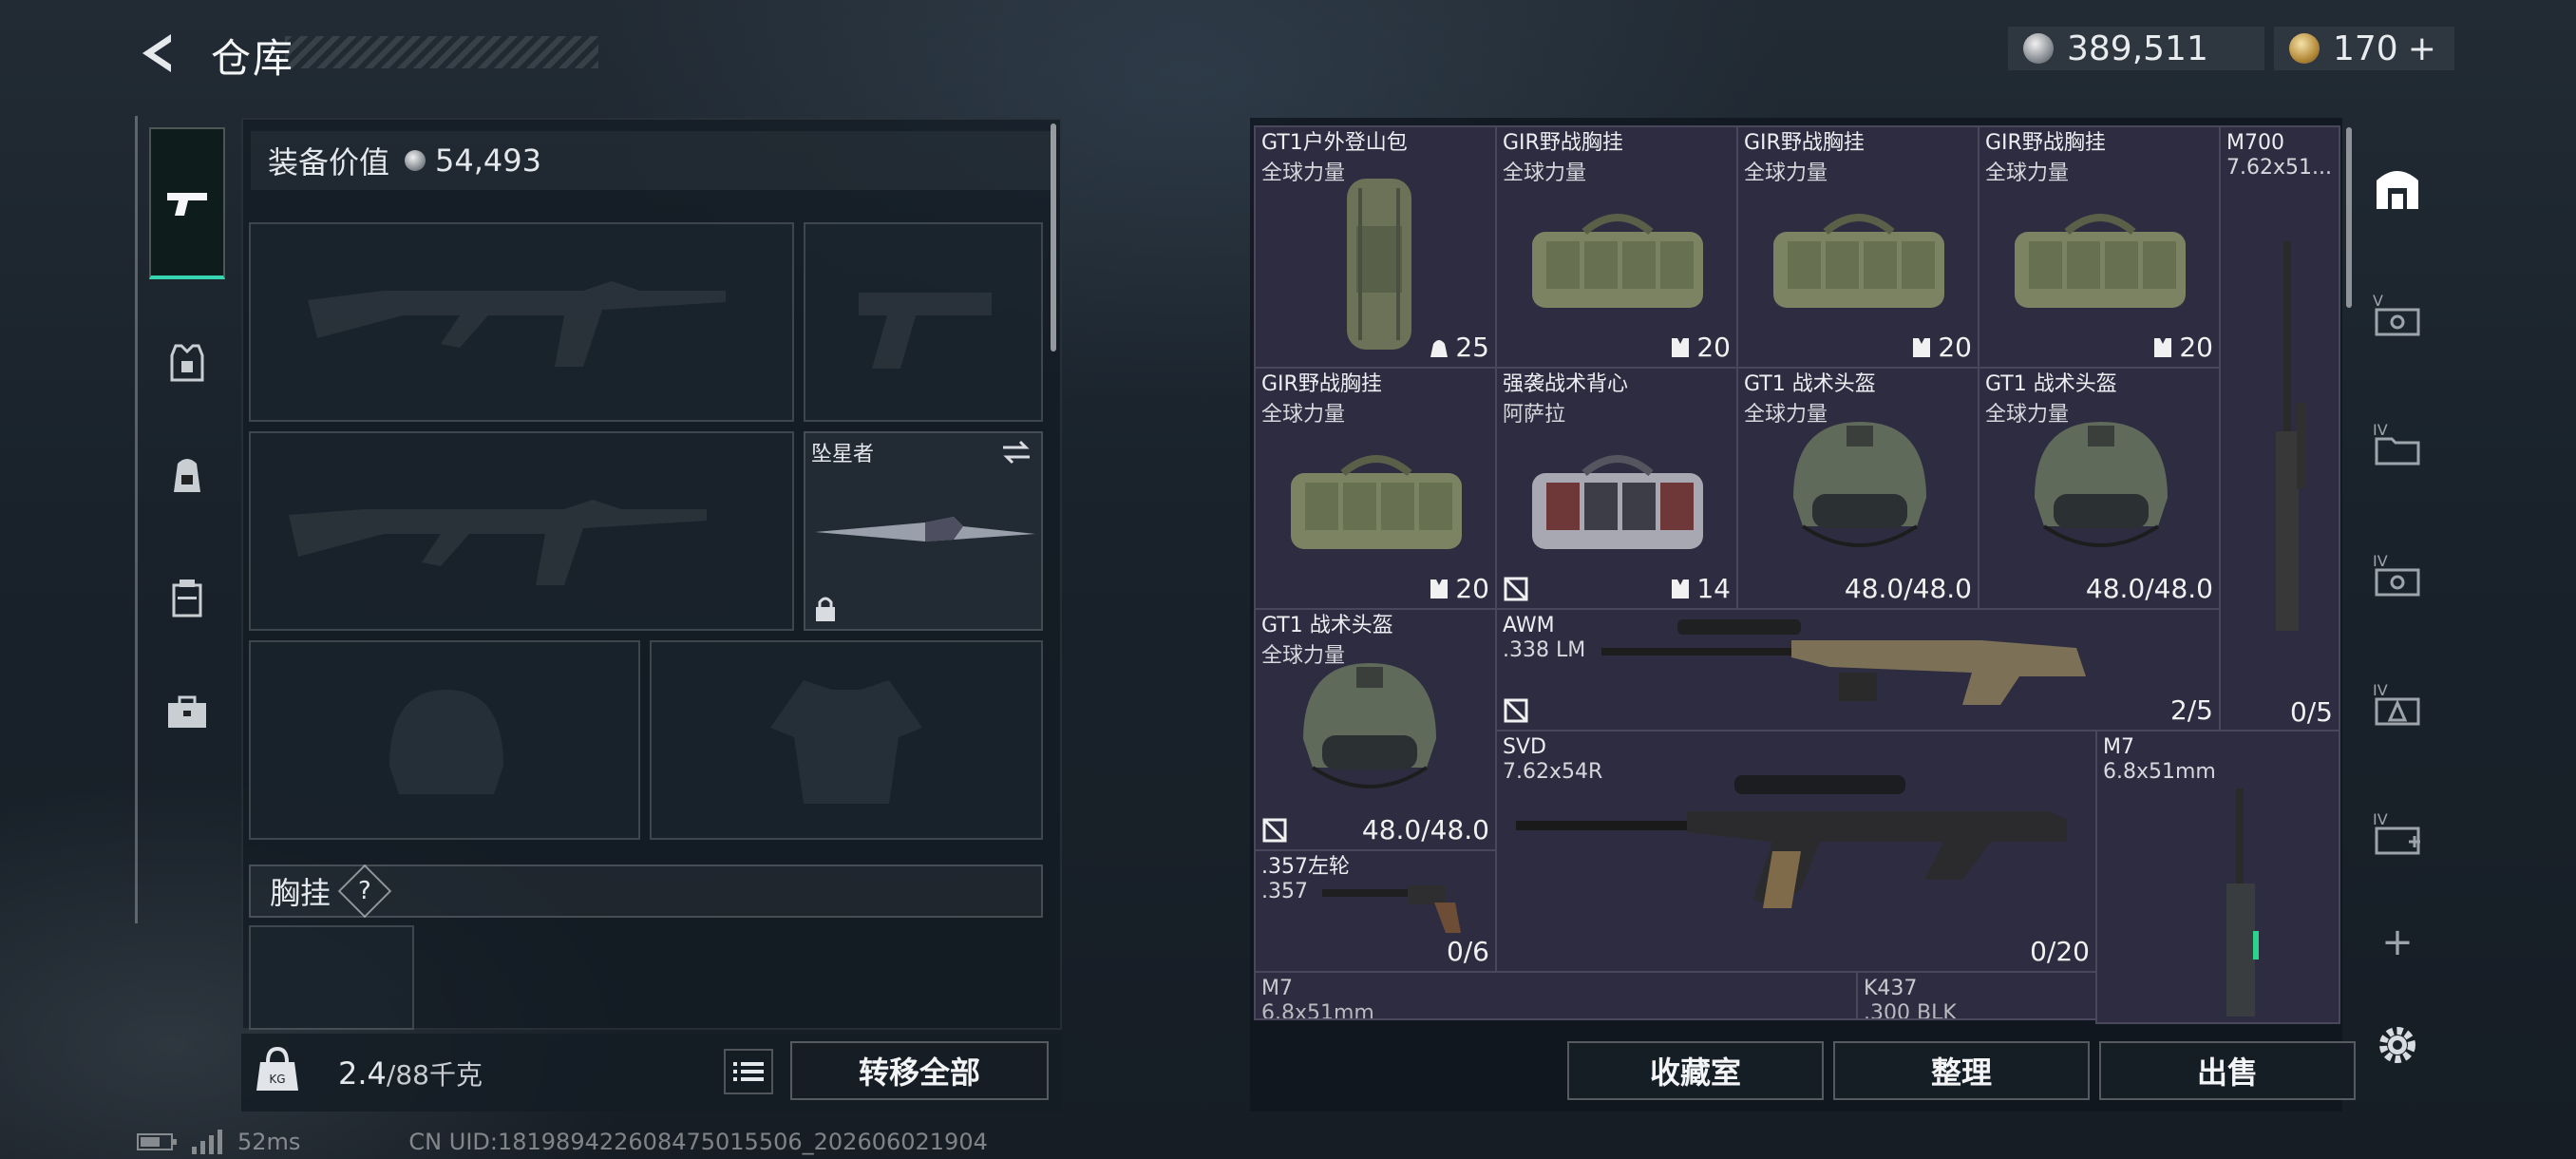 This screenshot has width=2576, height=1159. I want to click on melee-slot: 坠星者, so click(923, 531).